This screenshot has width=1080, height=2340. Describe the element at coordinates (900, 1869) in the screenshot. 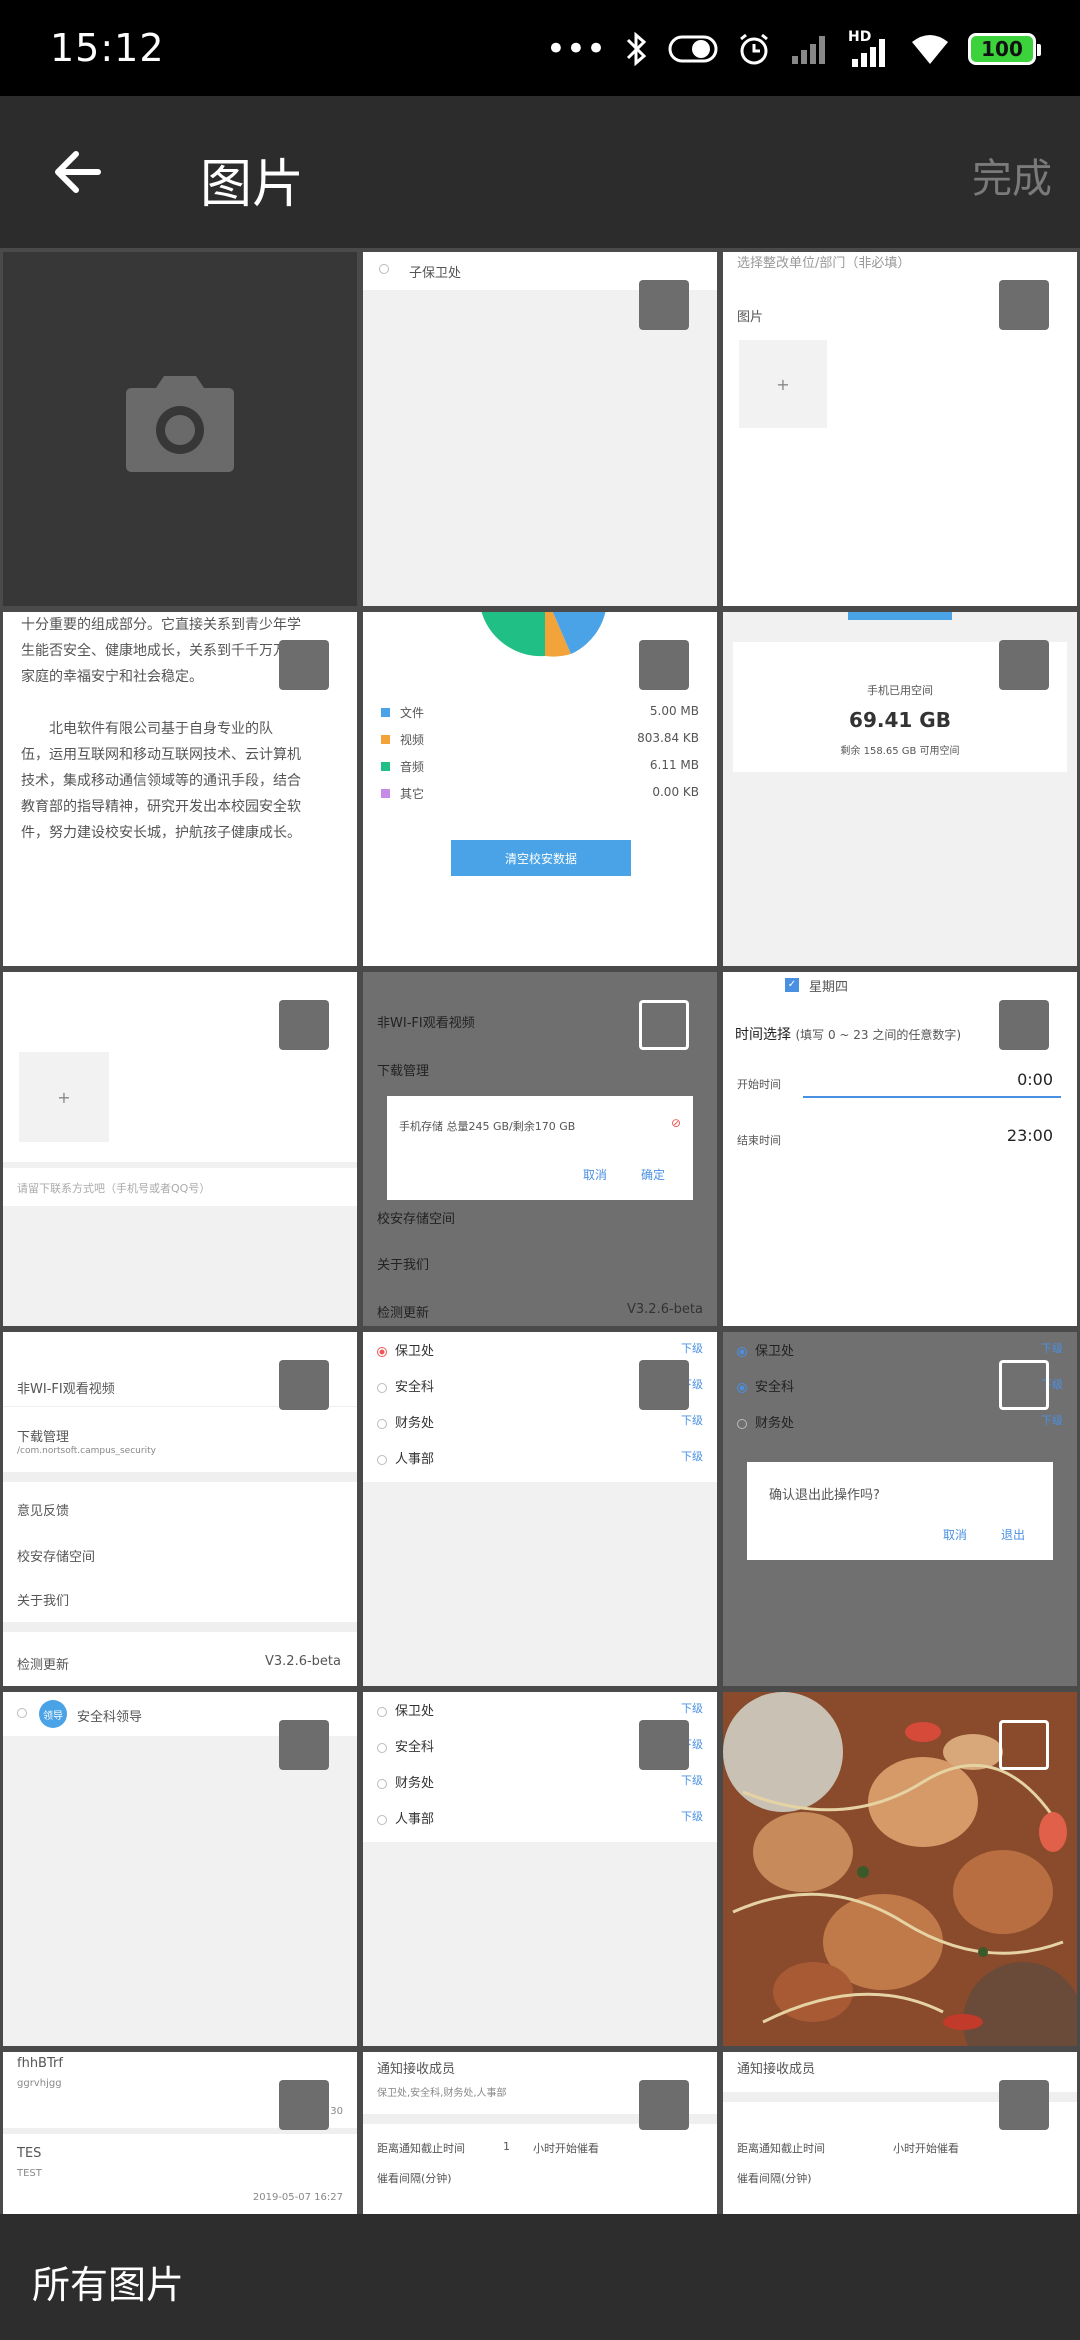

I see `food-photo` at that location.